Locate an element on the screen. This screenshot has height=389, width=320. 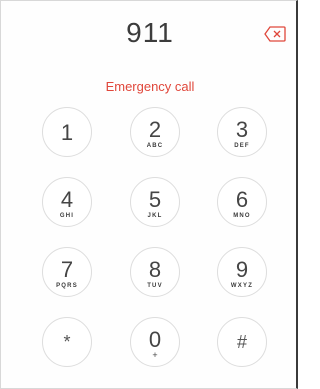
key-digit: 6 is located at coordinates (242, 199).